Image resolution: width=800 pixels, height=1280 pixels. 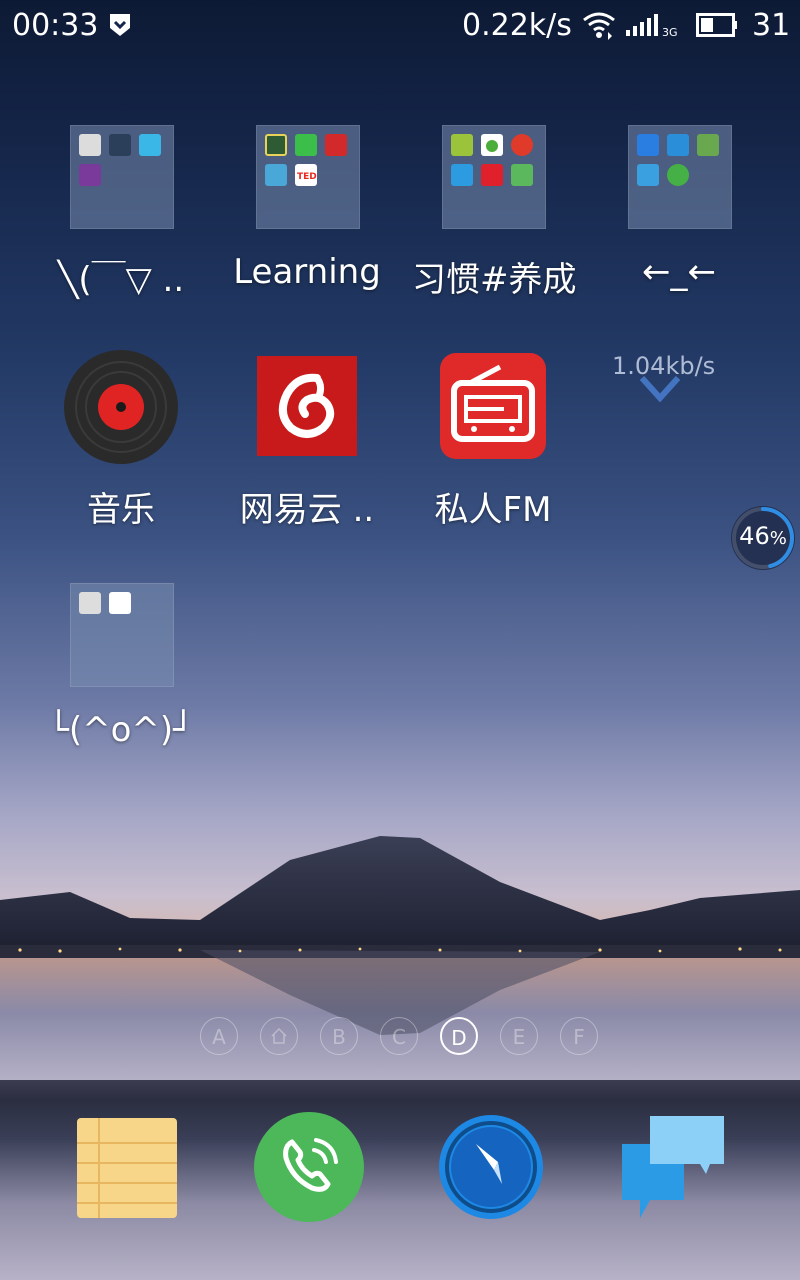 What do you see at coordinates (121, 407) in the screenshot?
I see `vinyl-record-icon` at bounding box center [121, 407].